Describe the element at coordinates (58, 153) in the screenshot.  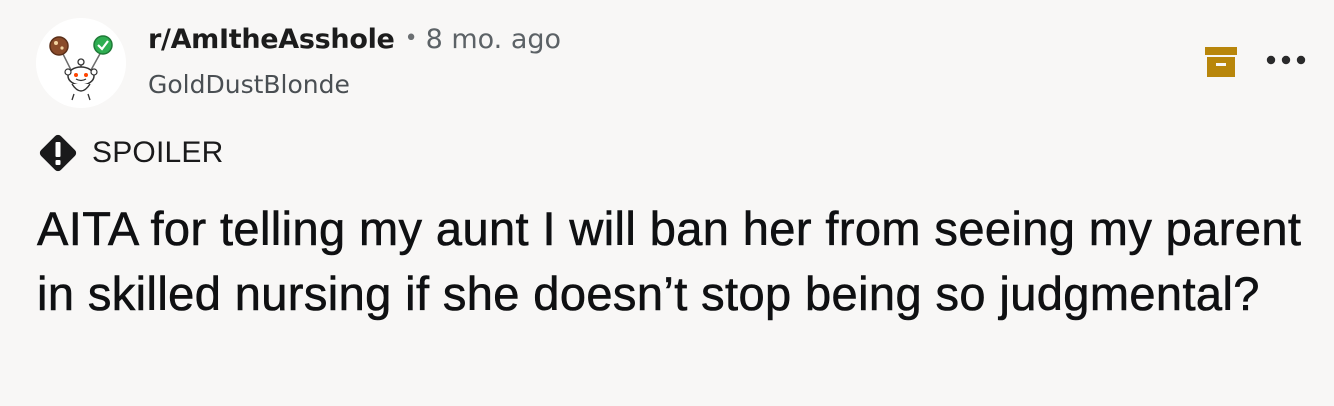
I see `spoiler-warning-icon` at that location.